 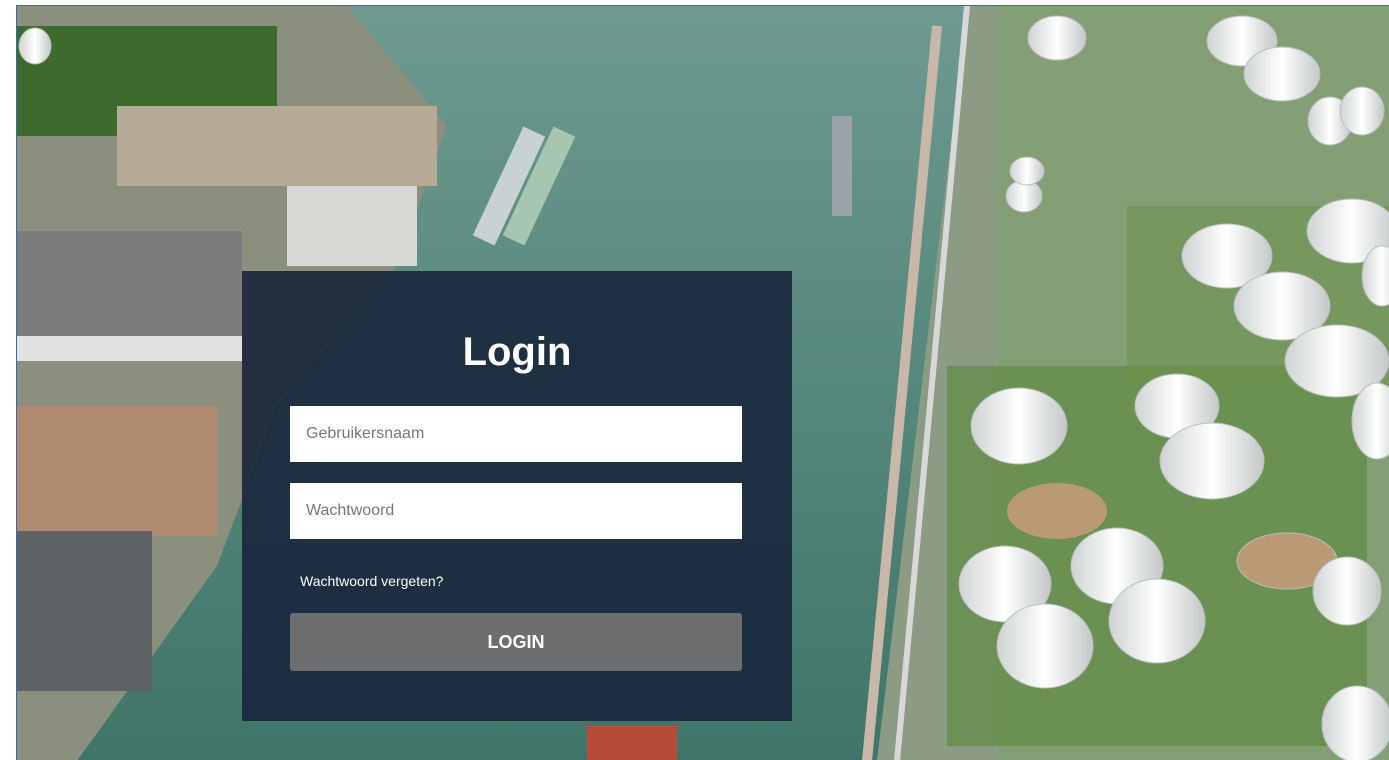 What do you see at coordinates (516, 642) in the screenshot?
I see `login-button: LOGIN` at bounding box center [516, 642].